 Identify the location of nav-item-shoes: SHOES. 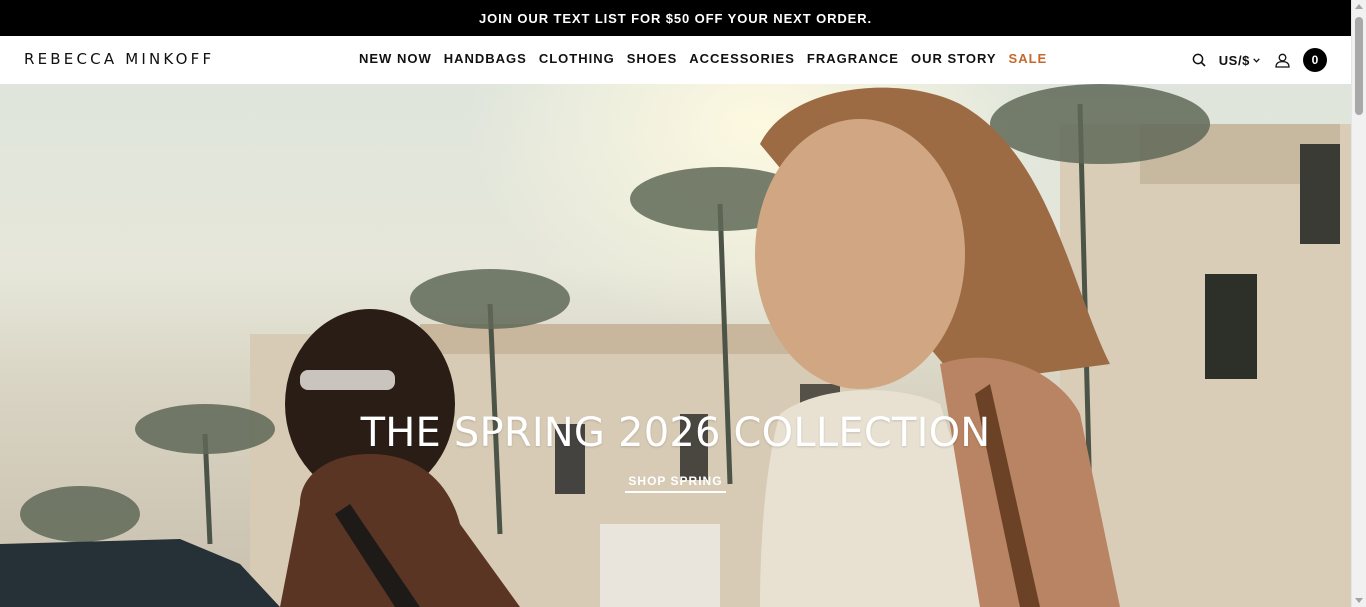
(652, 58).